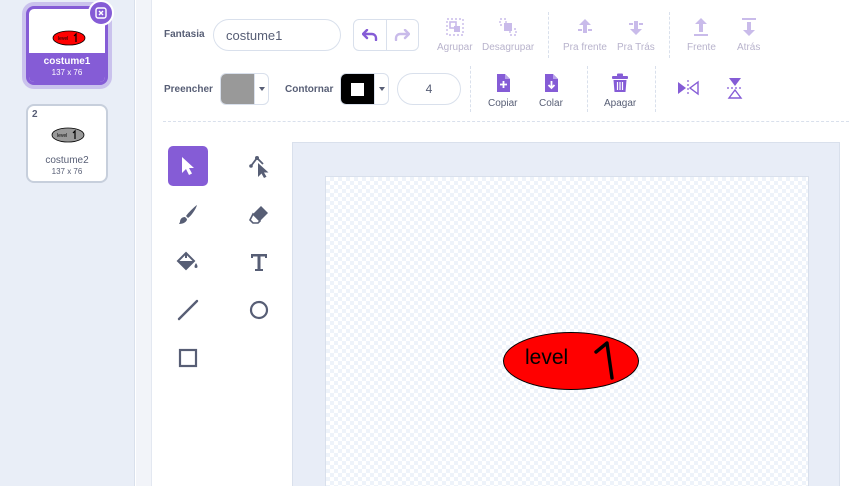 Image resolution: width=860 pixels, height=486 pixels. I want to click on outline-color-picker, so click(364, 89).